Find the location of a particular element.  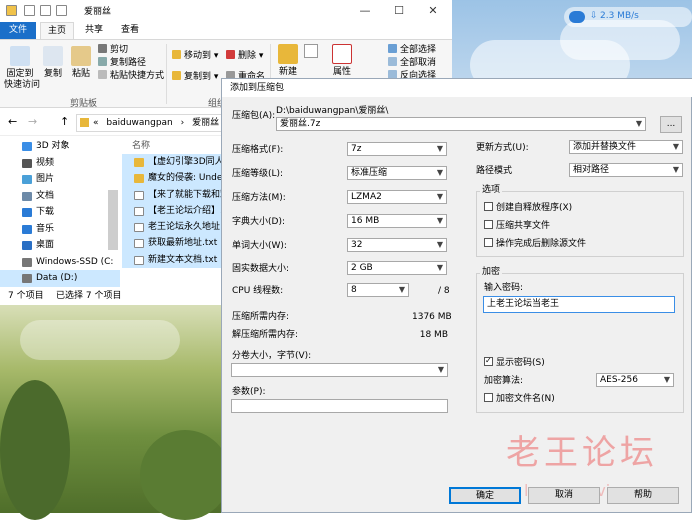

parameters-input is located at coordinates (339, 406).